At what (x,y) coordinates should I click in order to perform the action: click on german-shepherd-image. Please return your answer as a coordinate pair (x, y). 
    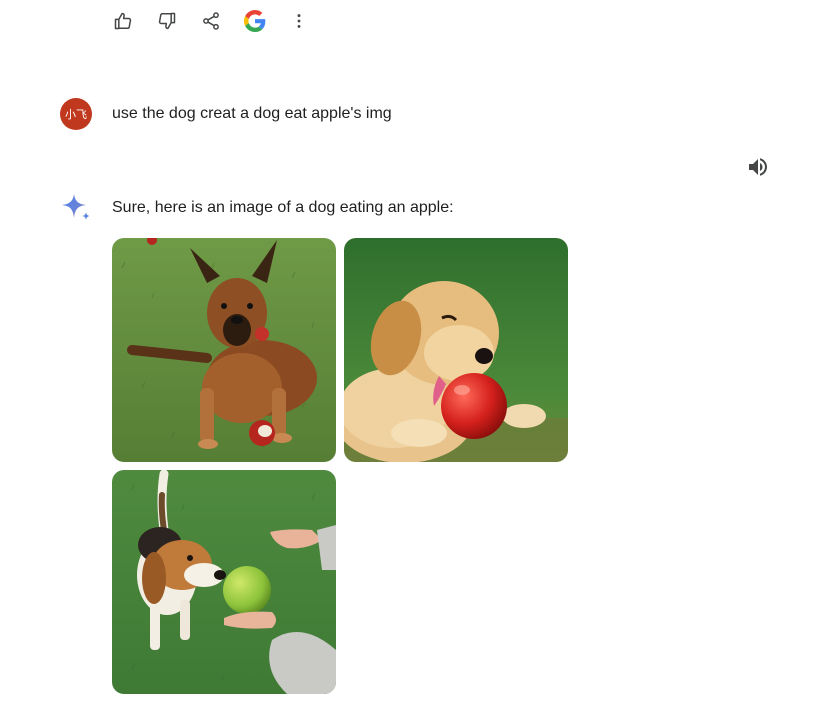
    Looking at the image, I should click on (224, 350).